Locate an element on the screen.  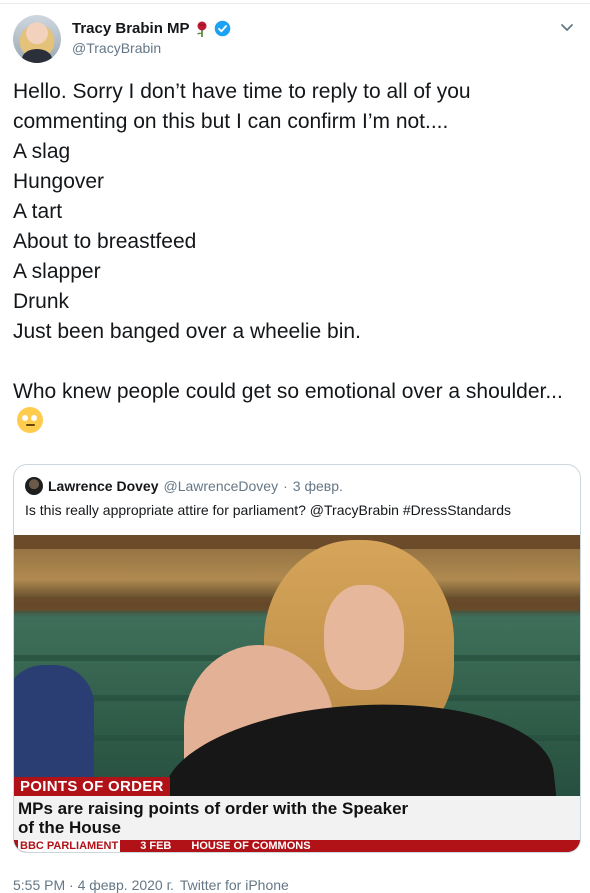
tweet-timestamp: 5:55 PM · 4 февр. 2020 г. is located at coordinates (93, 885).